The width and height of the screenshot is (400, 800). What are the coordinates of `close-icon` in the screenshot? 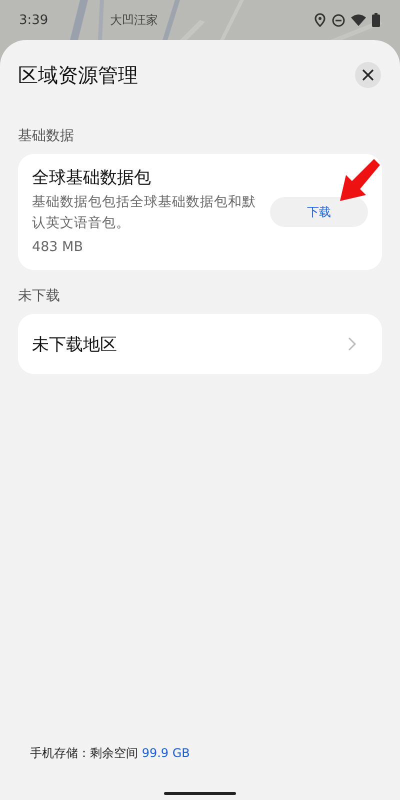 It's located at (368, 75).